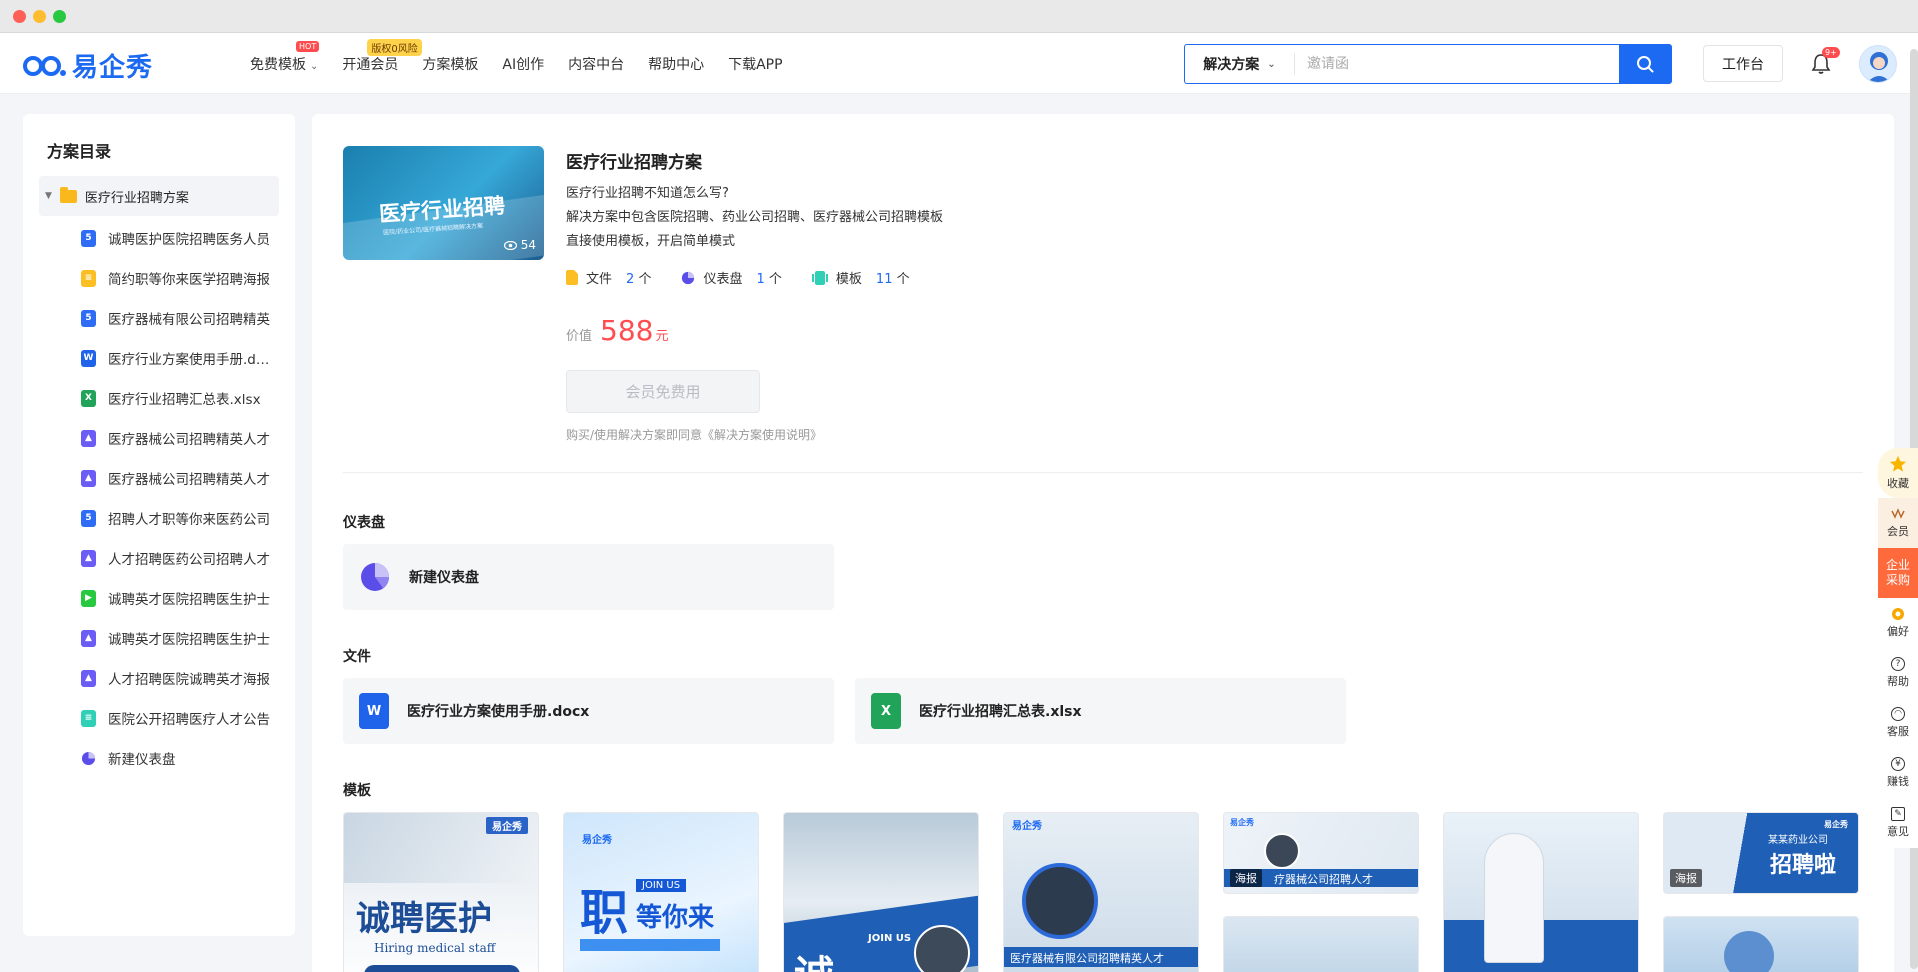 This screenshot has width=1918, height=972. What do you see at coordinates (1898, 831) in the screenshot?
I see `floatbar-label: 意见` at bounding box center [1898, 831].